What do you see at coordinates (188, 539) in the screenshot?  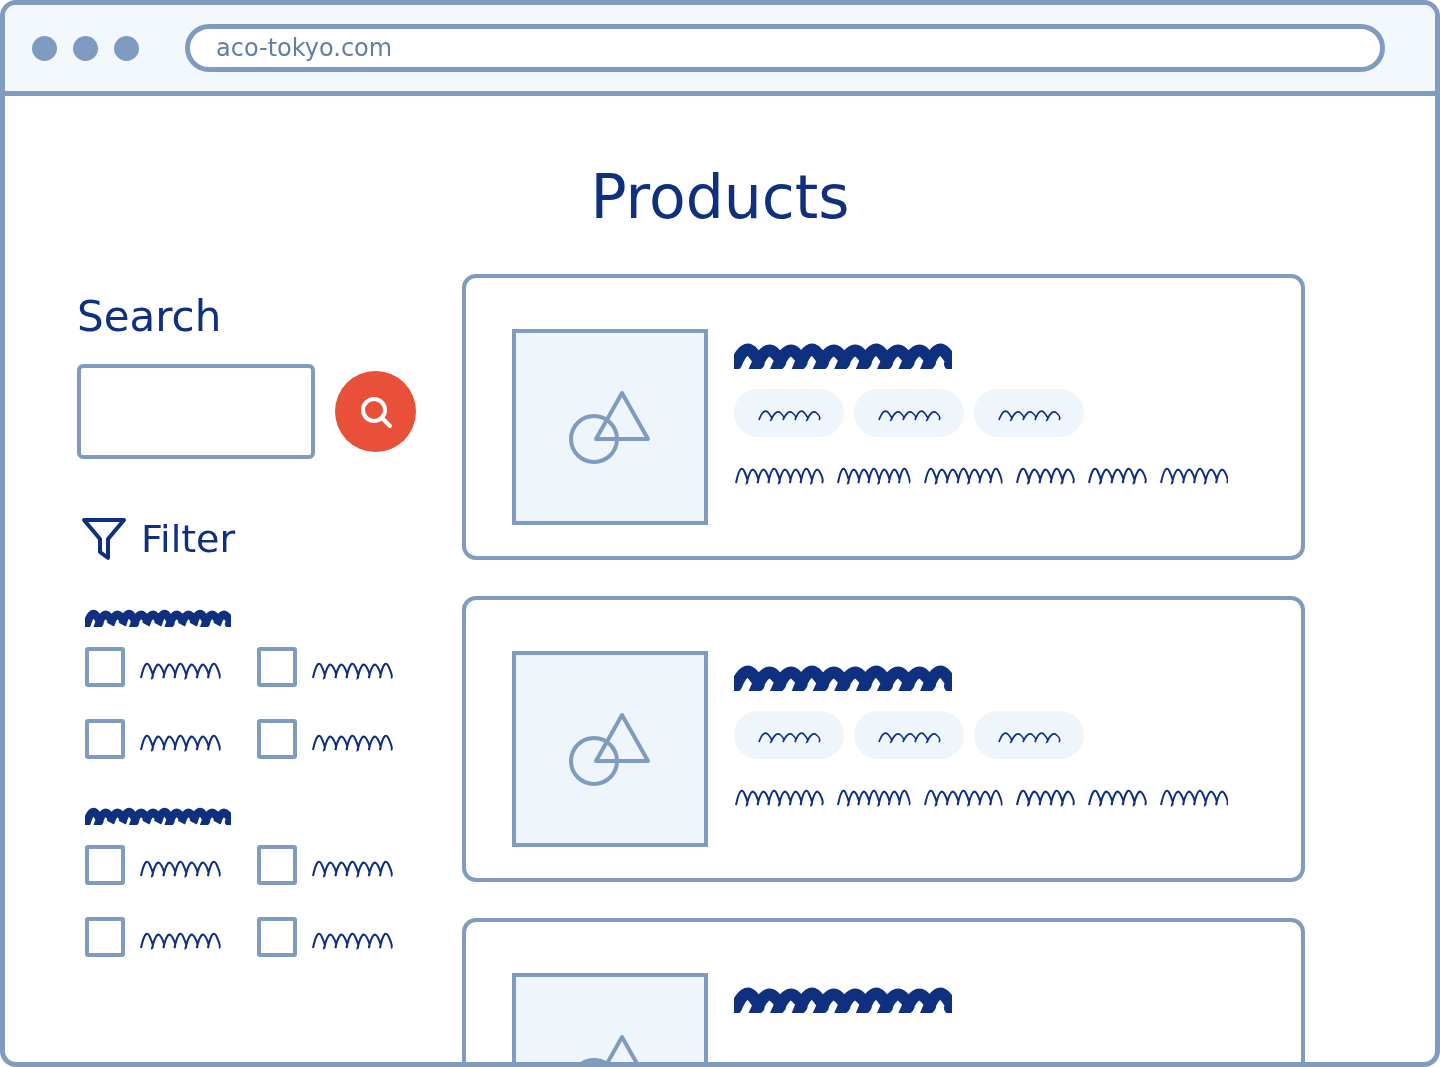 I see `filter-heading: Filter` at bounding box center [188, 539].